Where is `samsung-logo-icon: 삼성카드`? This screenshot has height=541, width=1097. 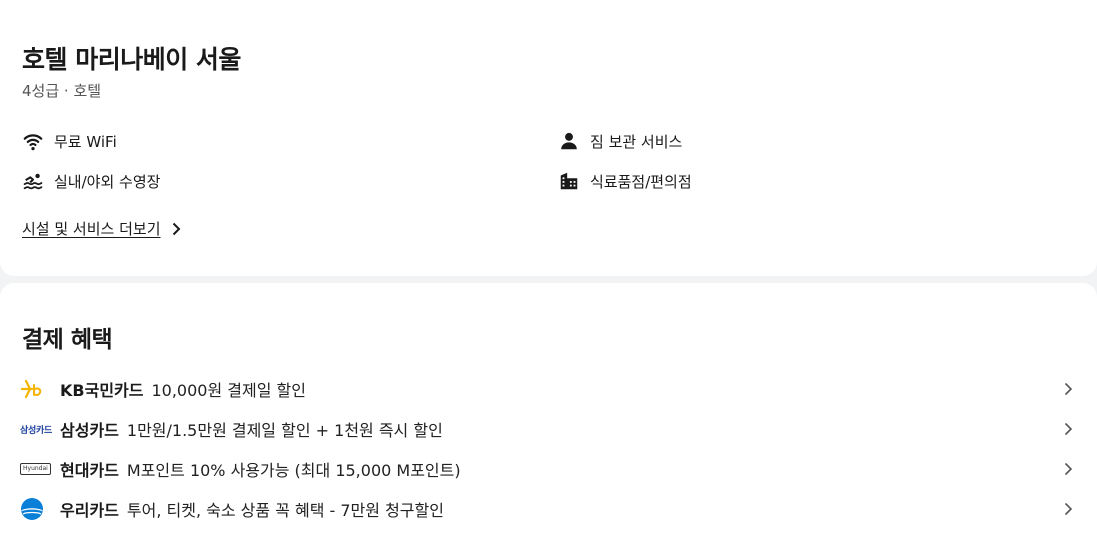
samsung-logo-icon: 삼성카드 is located at coordinates (37, 429).